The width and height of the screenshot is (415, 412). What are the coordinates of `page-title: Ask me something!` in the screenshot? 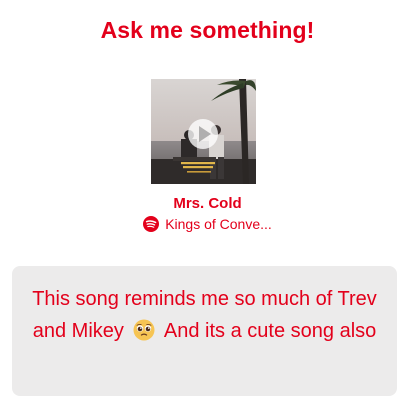 It's located at (207, 30).